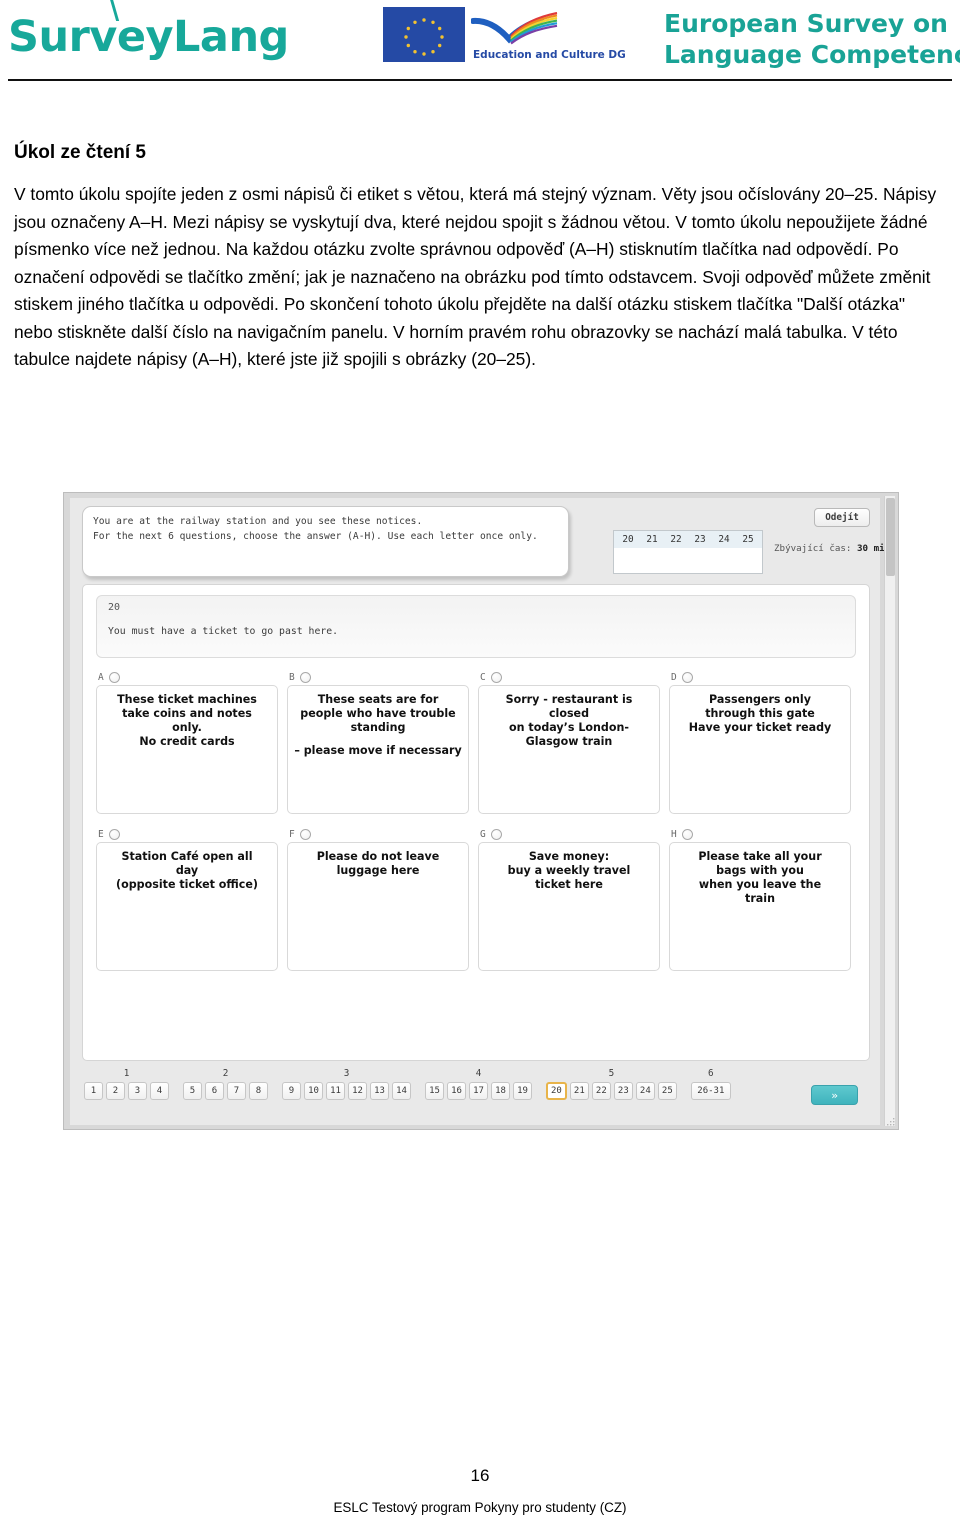  What do you see at coordinates (688, 559) in the screenshot?
I see `answer-summary-values-row` at bounding box center [688, 559].